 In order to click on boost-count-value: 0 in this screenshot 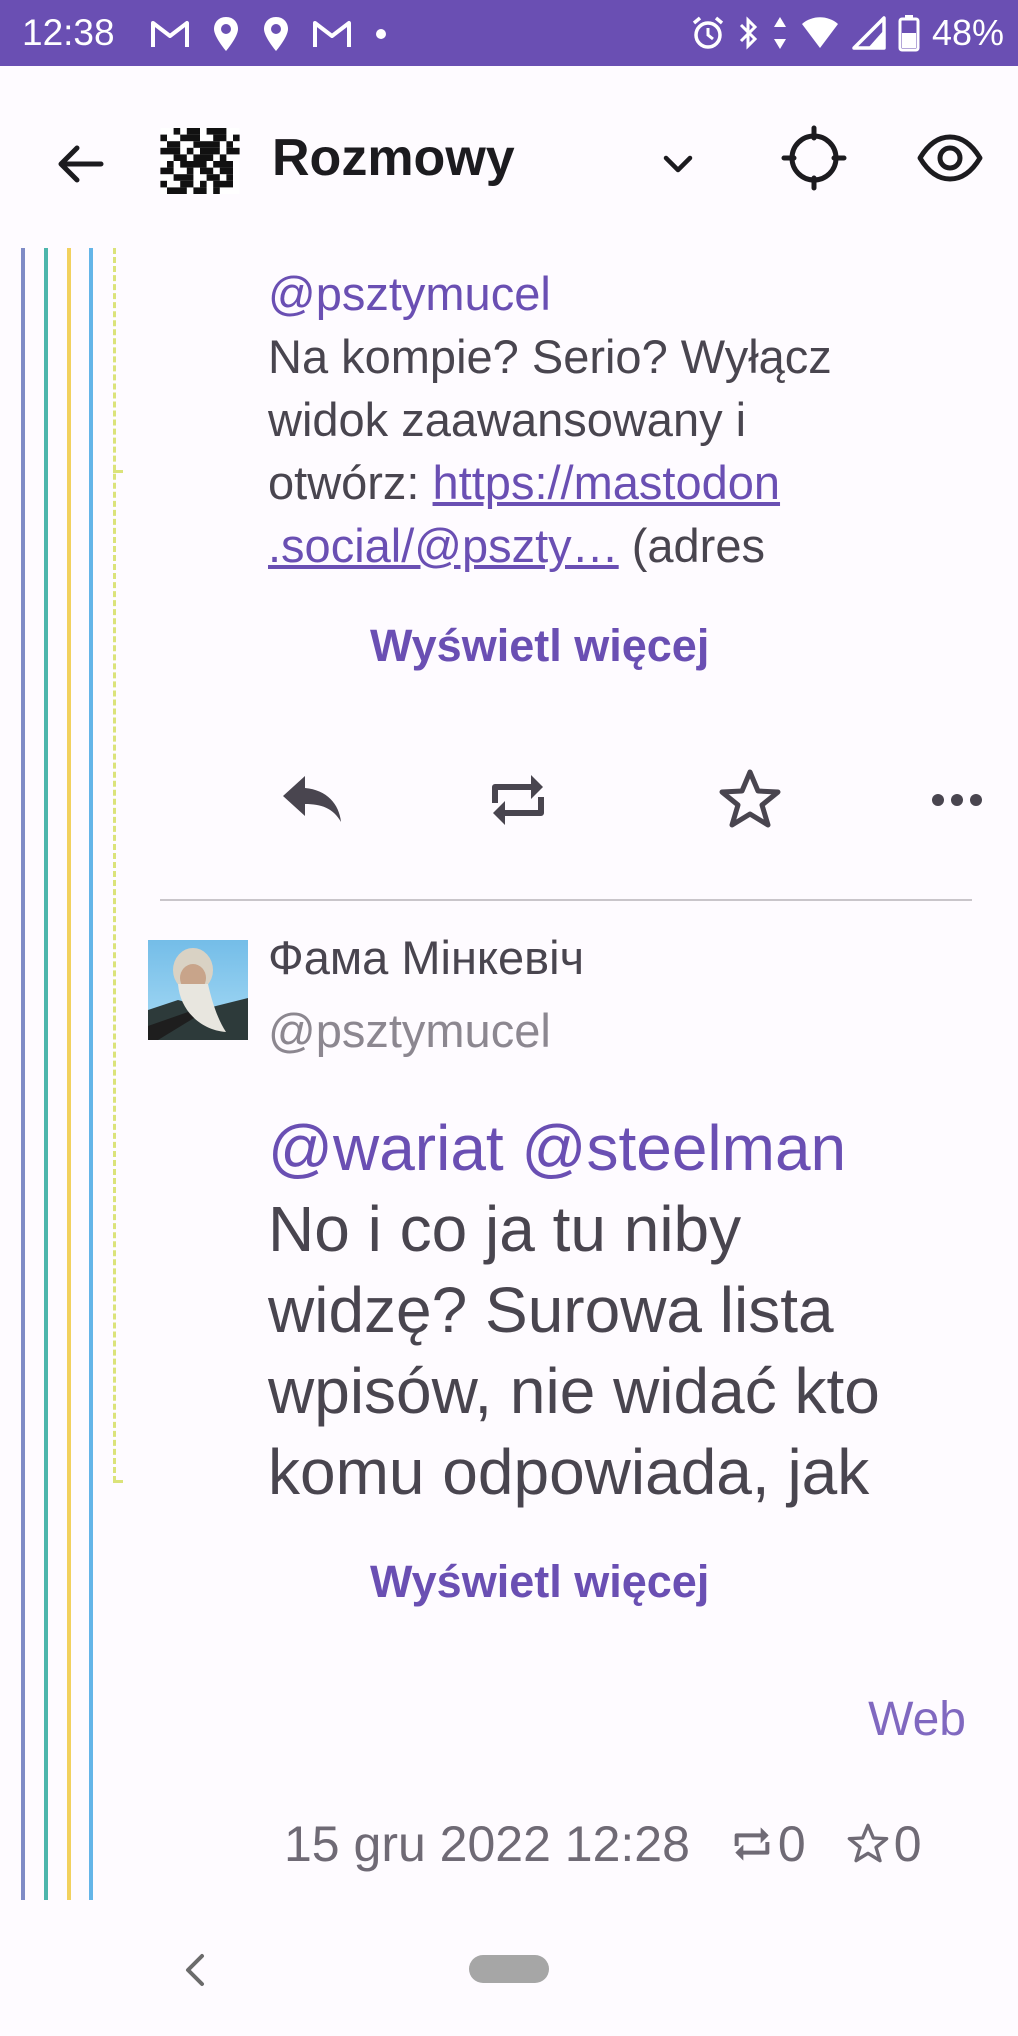, I will do `click(791, 1844)`.